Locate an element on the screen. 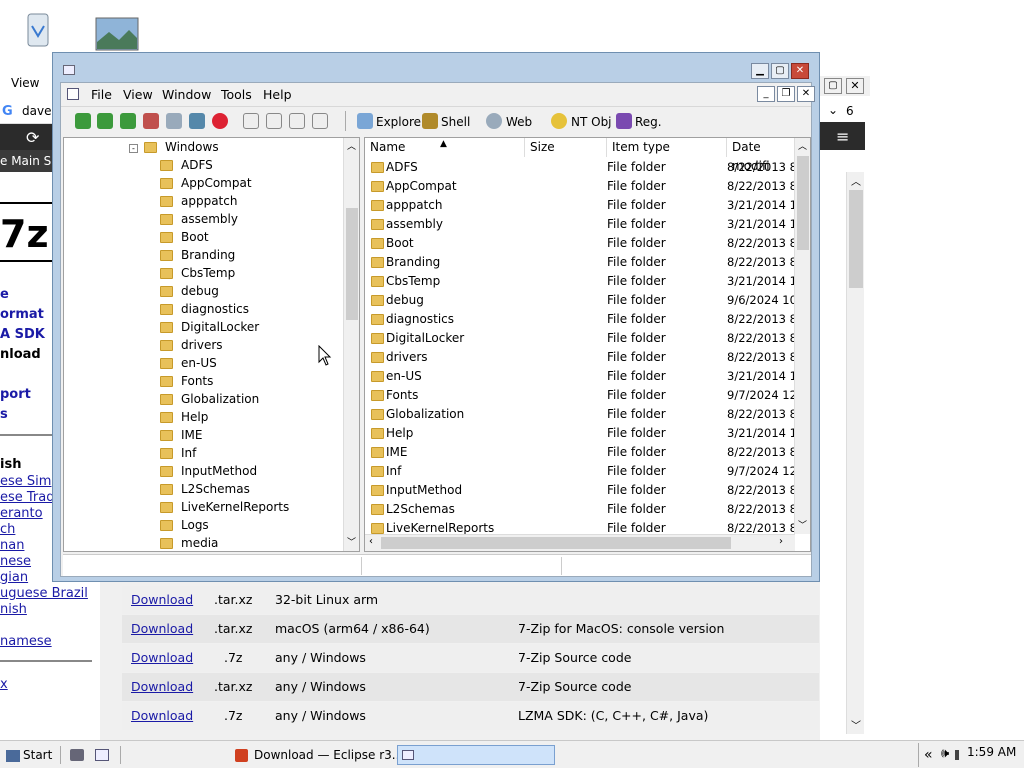 The height and width of the screenshot is (768, 1024). lang-link: namese is located at coordinates (26, 641).